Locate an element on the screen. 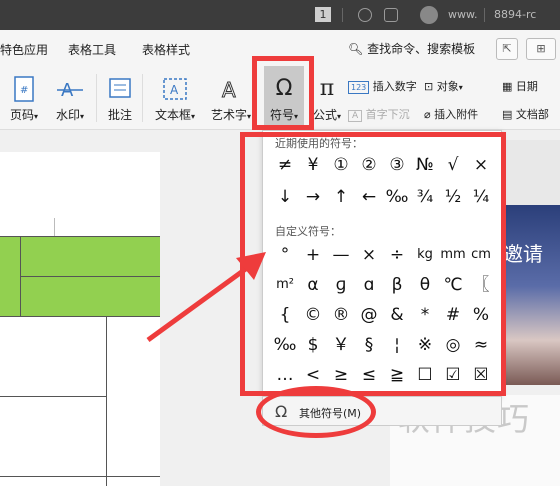  comment-icon is located at coordinates (120, 89).